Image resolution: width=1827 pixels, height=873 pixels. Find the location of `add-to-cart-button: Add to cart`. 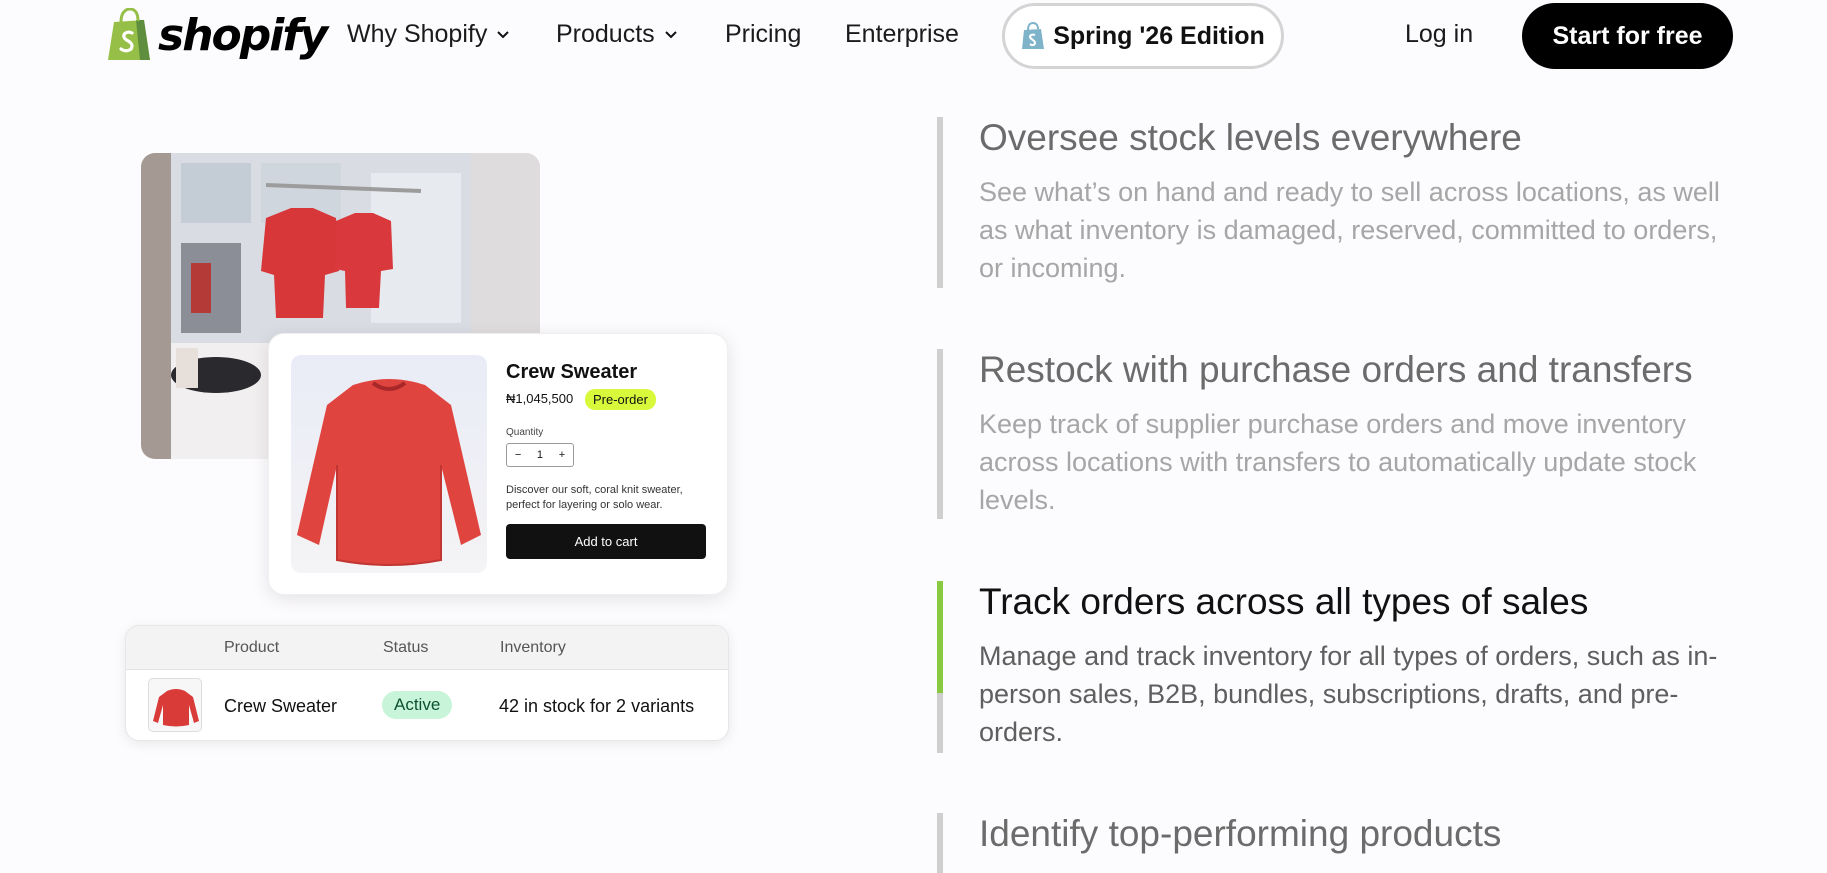

add-to-cart-button: Add to cart is located at coordinates (606, 541).